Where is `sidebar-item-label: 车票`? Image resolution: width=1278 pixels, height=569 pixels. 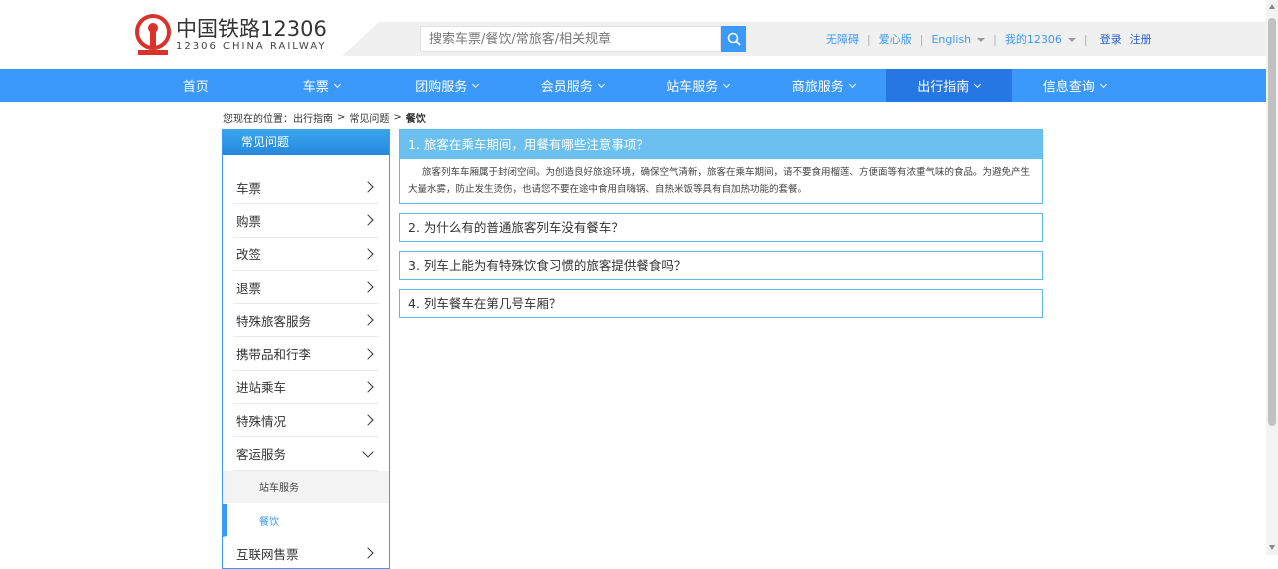
sidebar-item-label: 车票 is located at coordinates (249, 188).